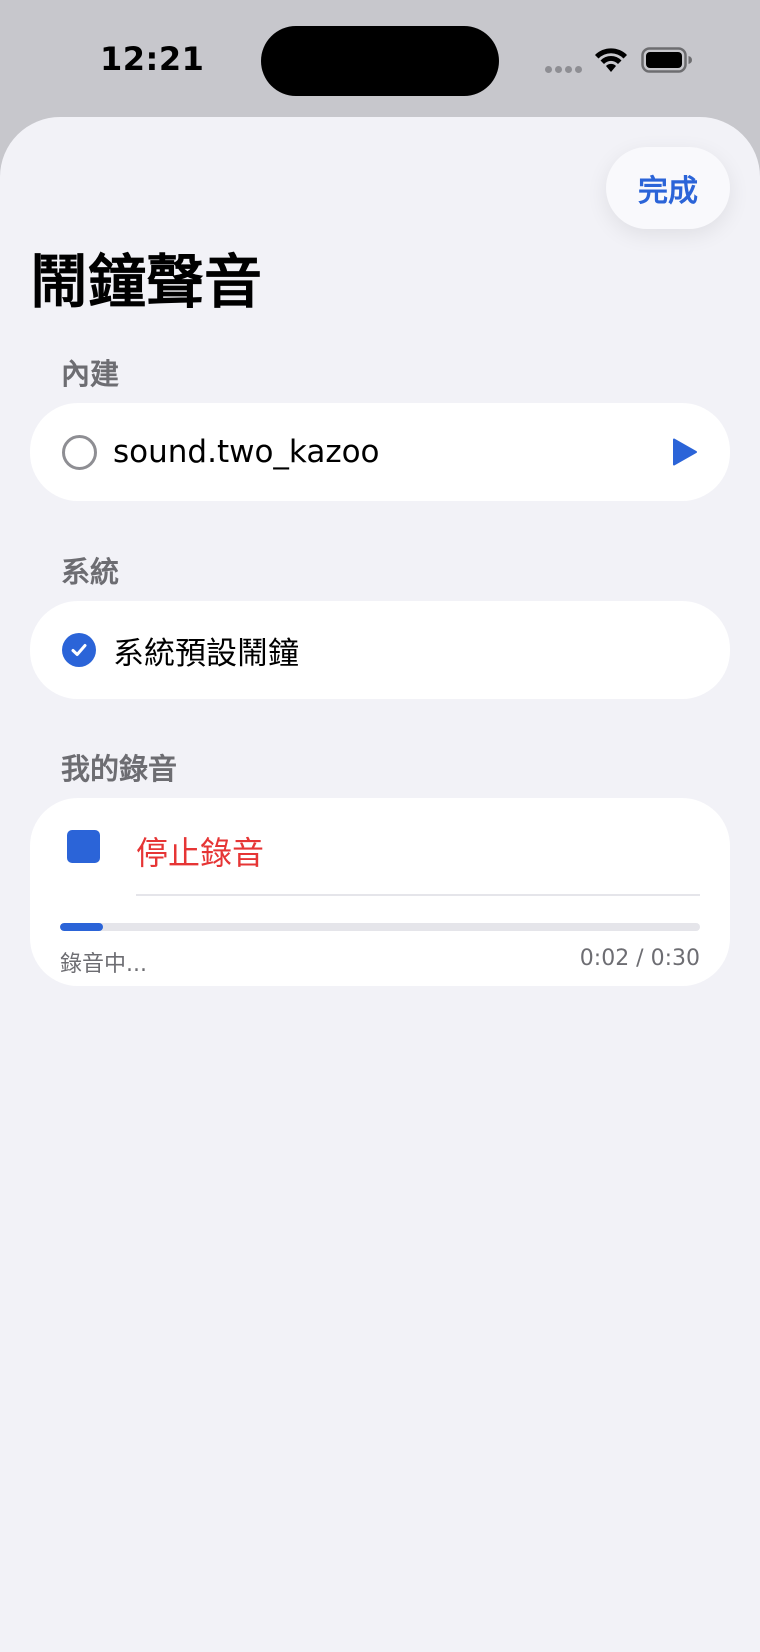  What do you see at coordinates (79, 452) in the screenshot?
I see `radio-unchecked-icon` at bounding box center [79, 452].